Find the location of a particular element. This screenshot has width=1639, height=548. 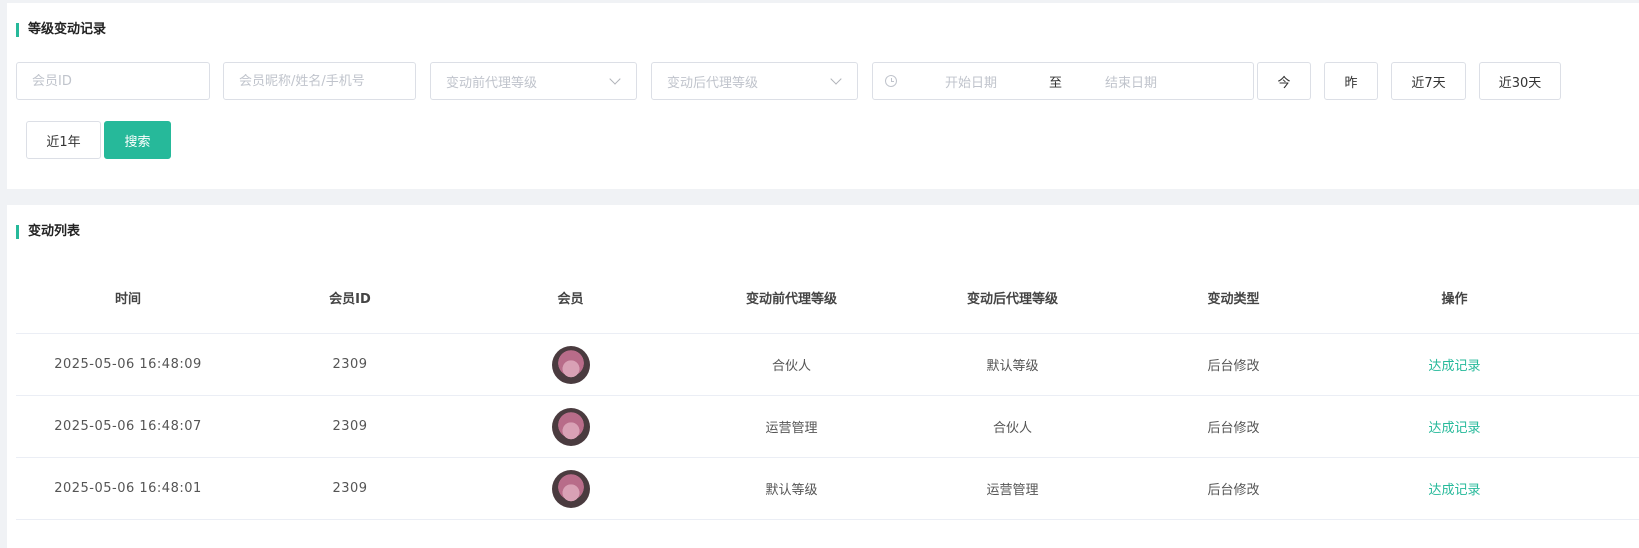

column-header-member-id: 会员ID is located at coordinates (350, 299).